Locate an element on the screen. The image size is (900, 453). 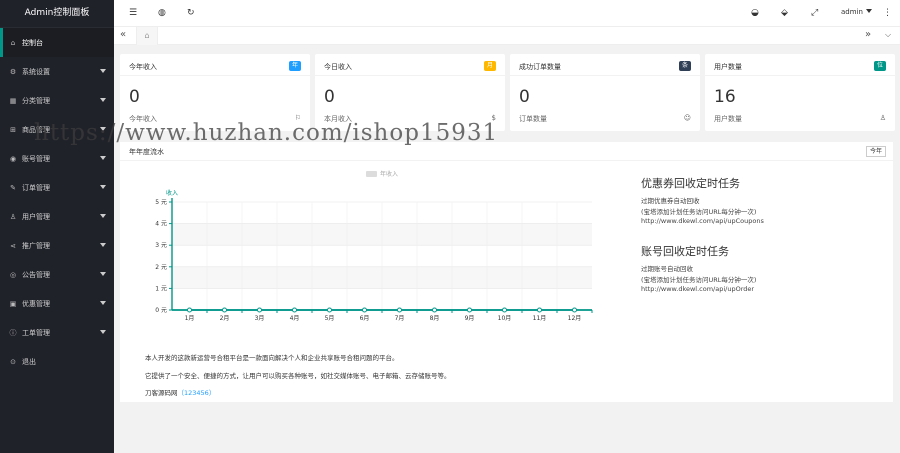
coupon-icon: ▣ is located at coordinates (13, 303).